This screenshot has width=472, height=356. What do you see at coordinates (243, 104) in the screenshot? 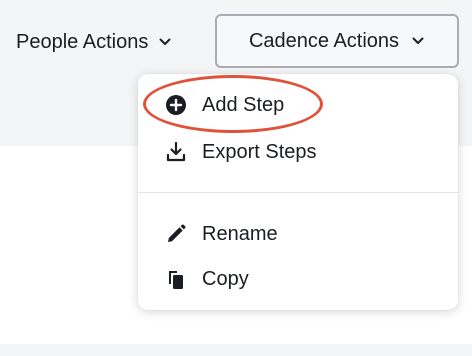
I see `menu-item-label: Add Step` at bounding box center [243, 104].